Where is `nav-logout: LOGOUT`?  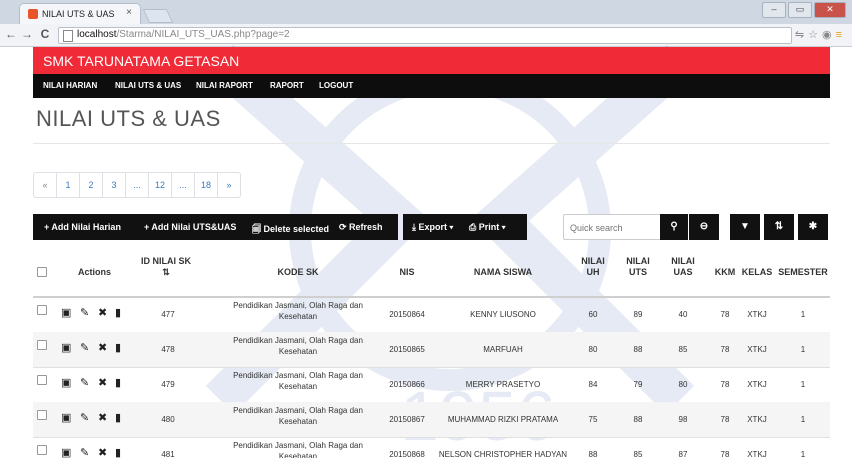
nav-logout: LOGOUT is located at coordinates (336, 85).